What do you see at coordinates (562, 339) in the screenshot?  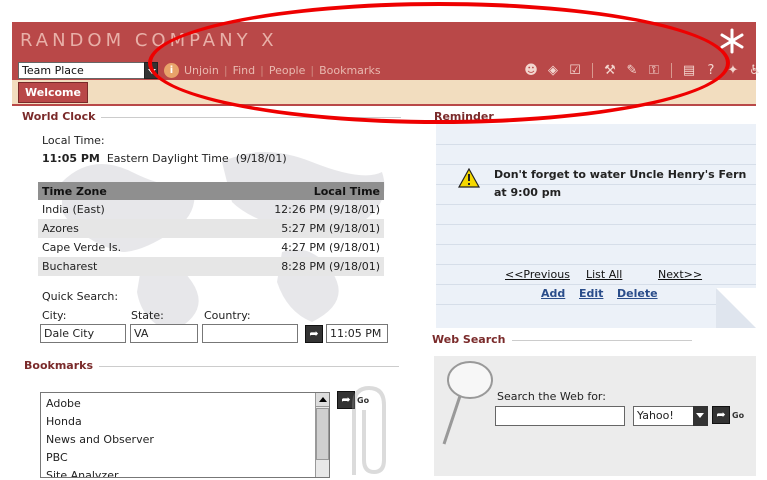 I see `web-search-heading: Web Search` at bounding box center [562, 339].